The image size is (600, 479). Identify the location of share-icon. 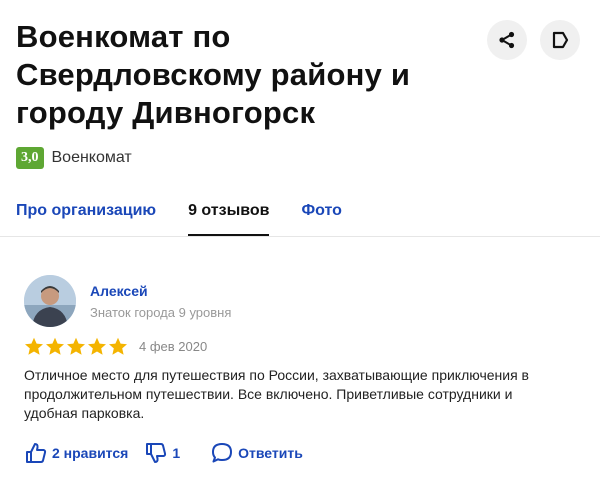
(507, 40).